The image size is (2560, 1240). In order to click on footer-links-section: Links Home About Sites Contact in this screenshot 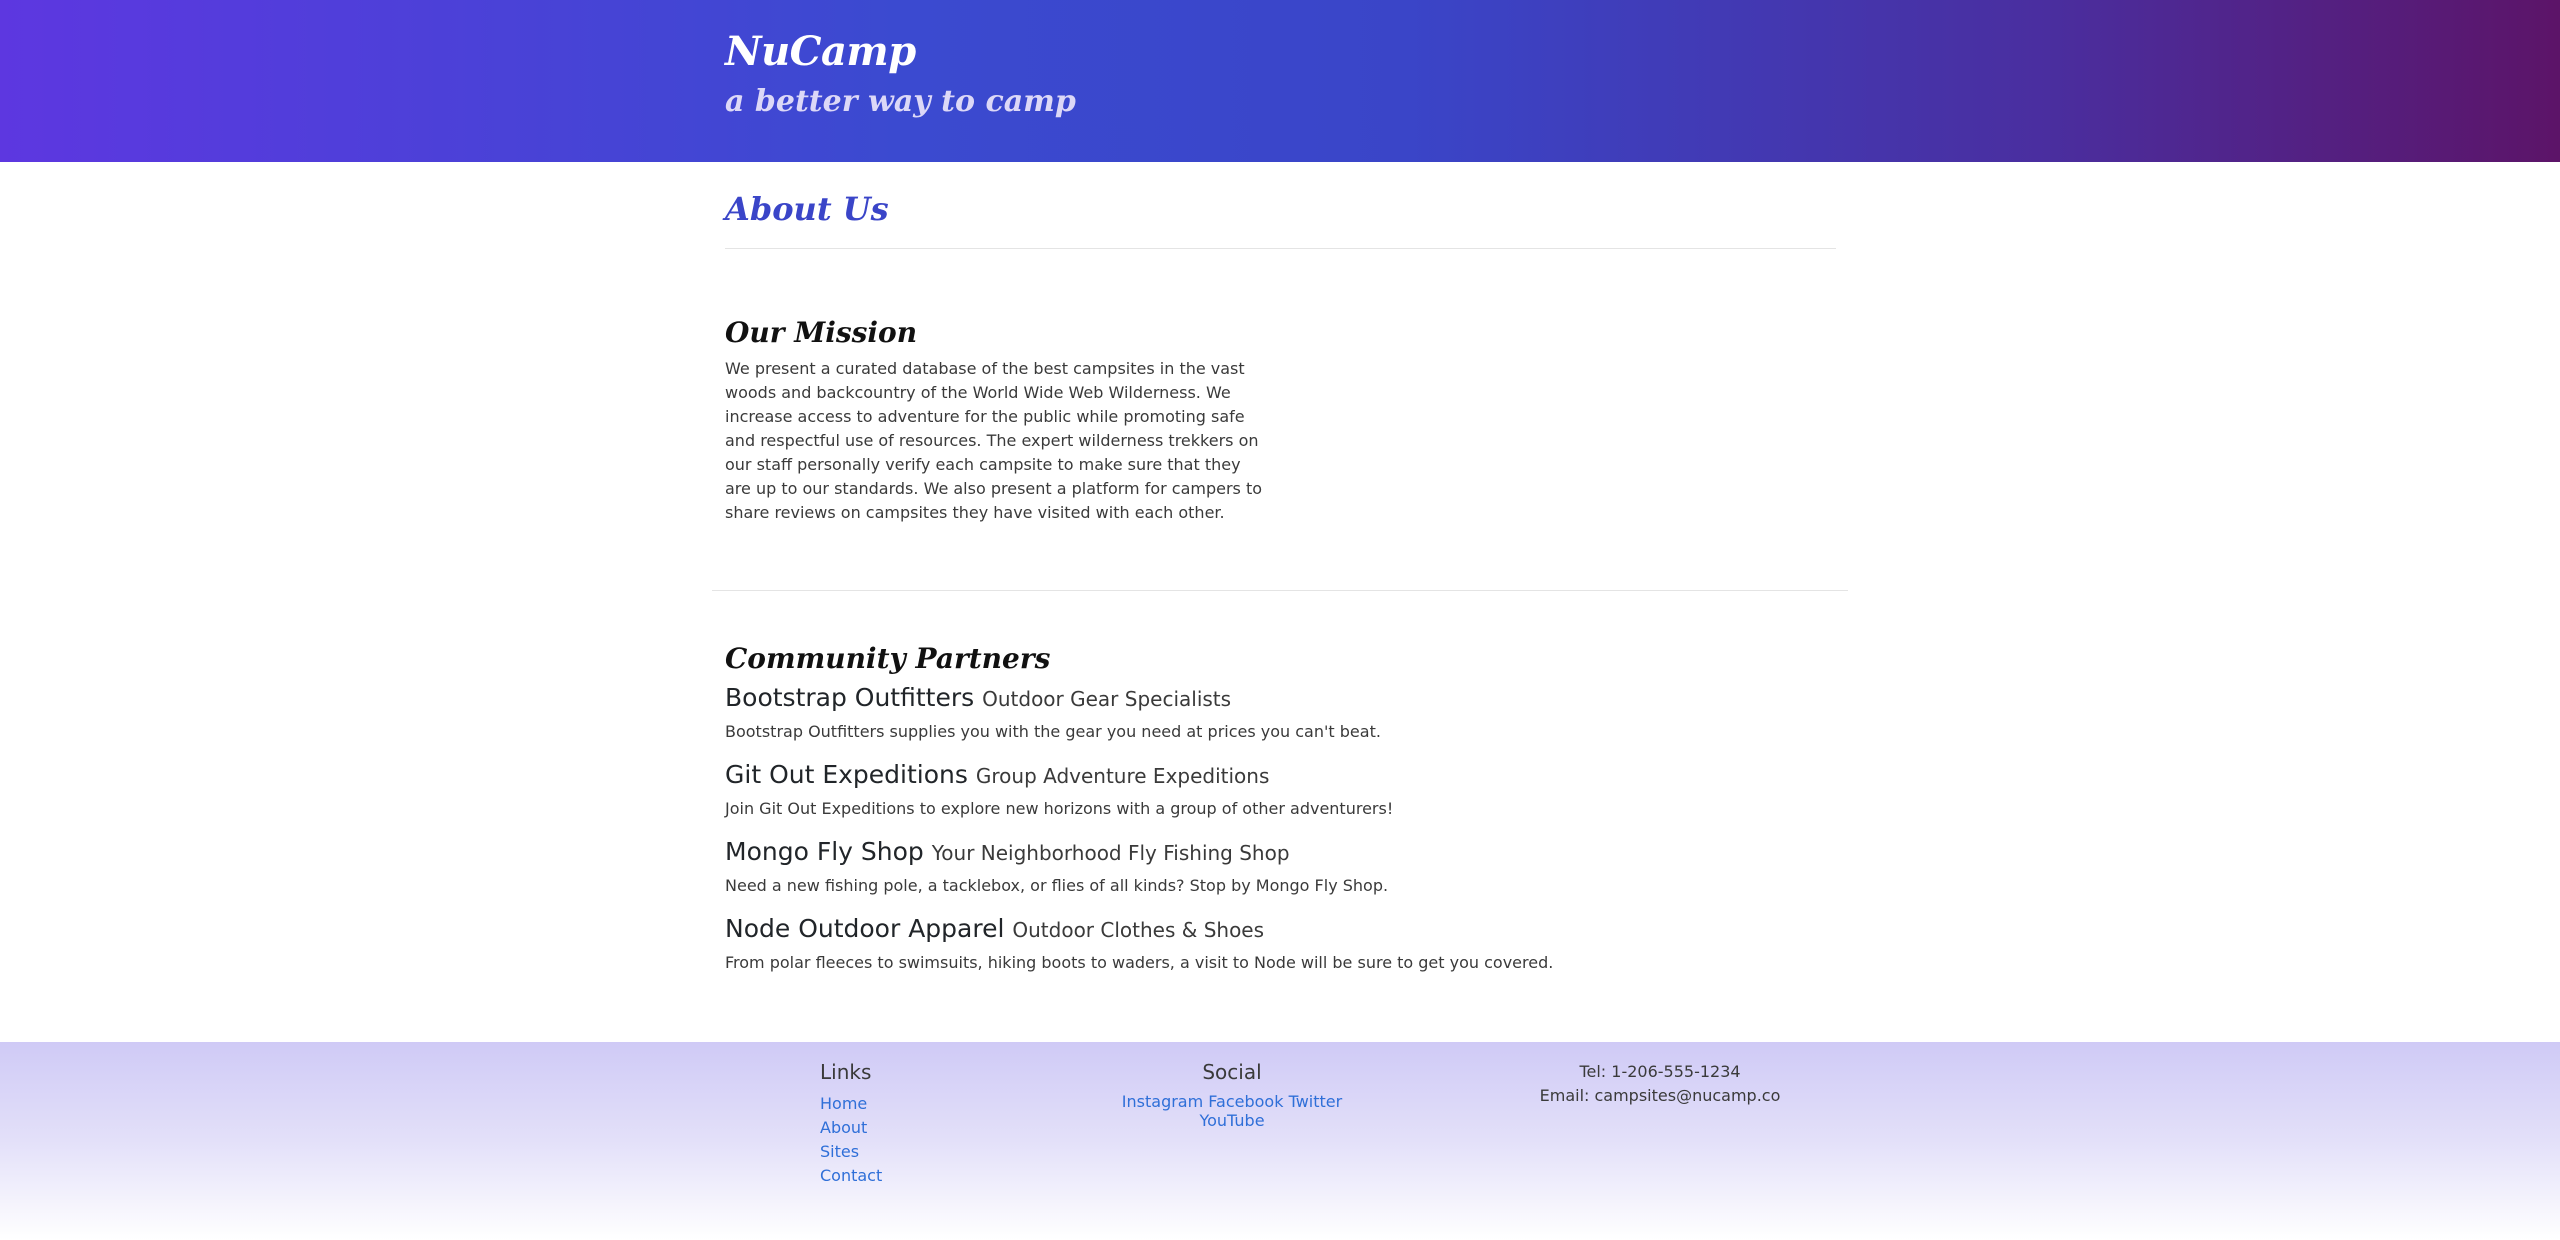, I will do `click(851, 1124)`.